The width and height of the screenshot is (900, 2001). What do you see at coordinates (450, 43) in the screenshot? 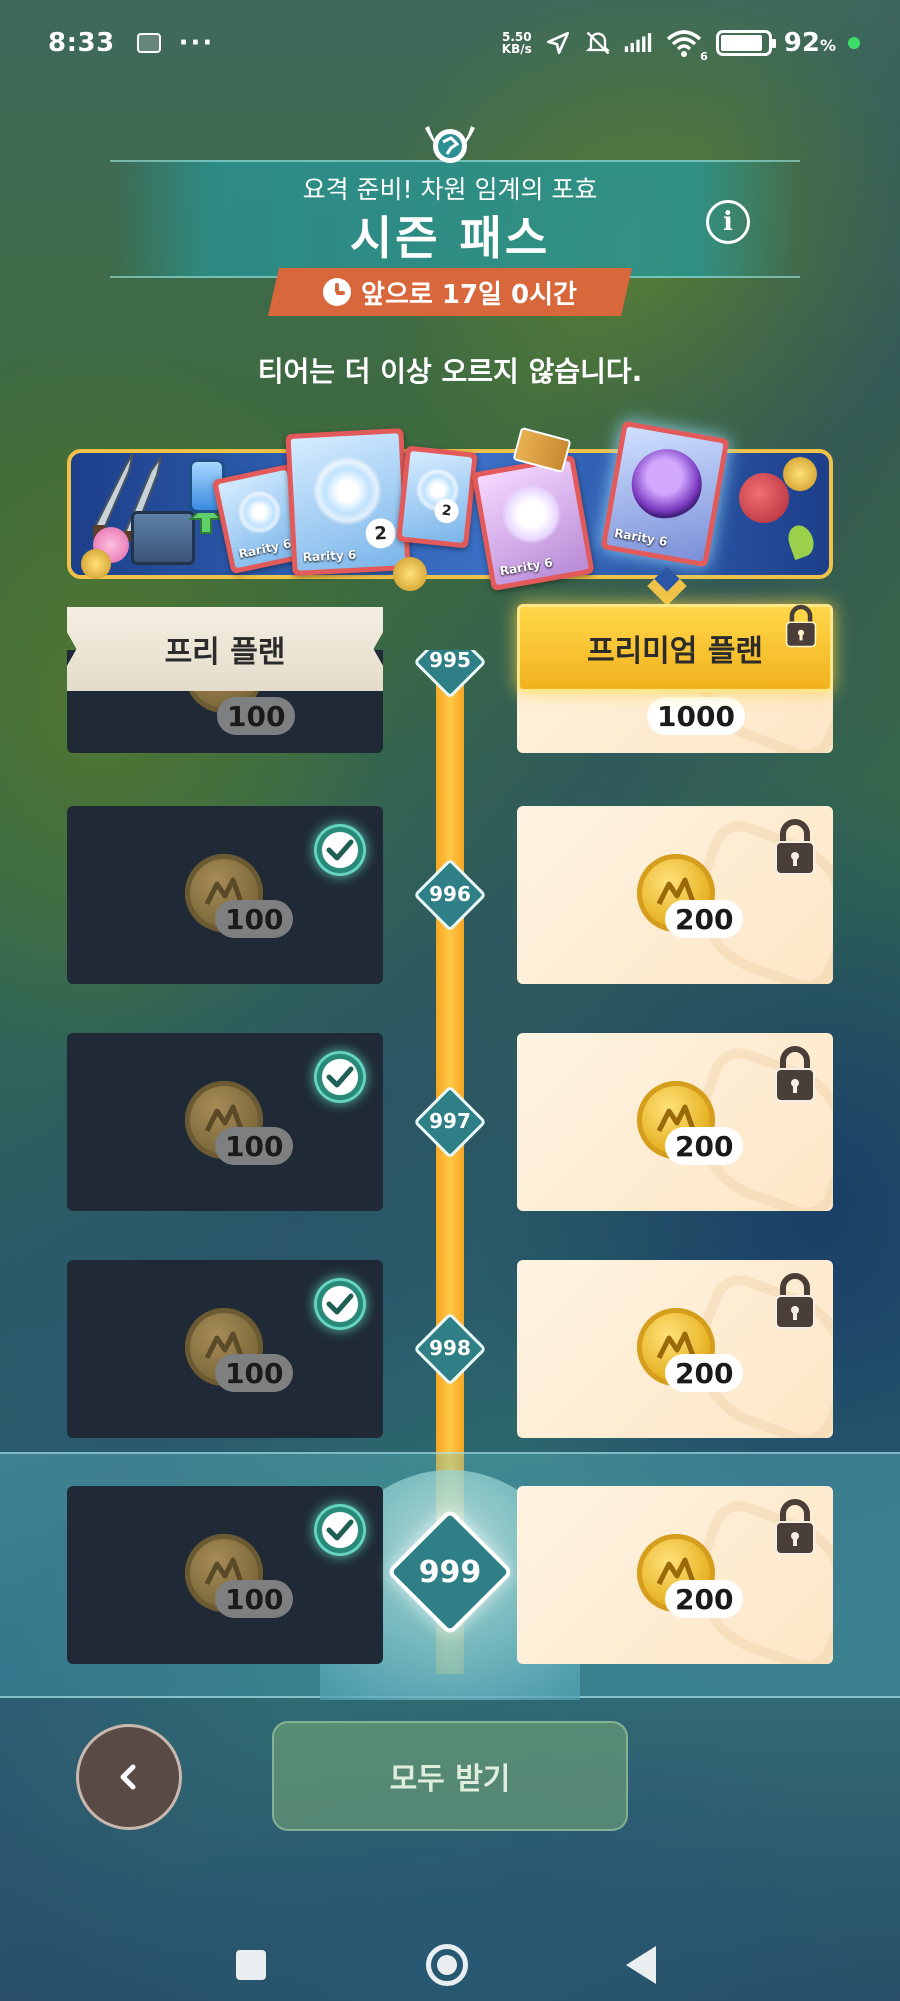
I see `status-bar: 8:33 ··· 5.50 KB/s 6 92%` at bounding box center [450, 43].